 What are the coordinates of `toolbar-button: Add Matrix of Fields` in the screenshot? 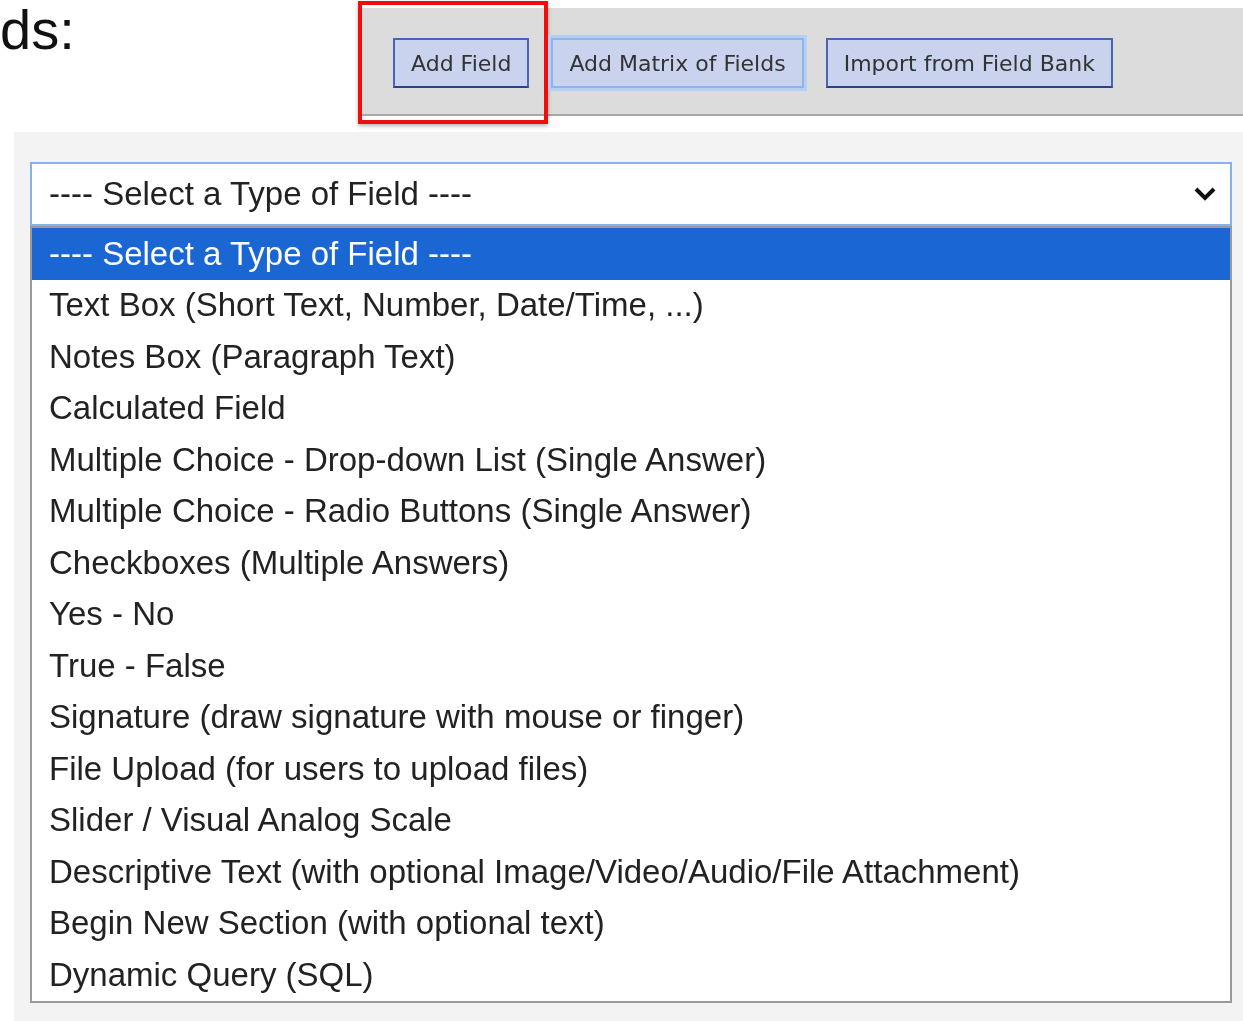 It's located at (677, 63).